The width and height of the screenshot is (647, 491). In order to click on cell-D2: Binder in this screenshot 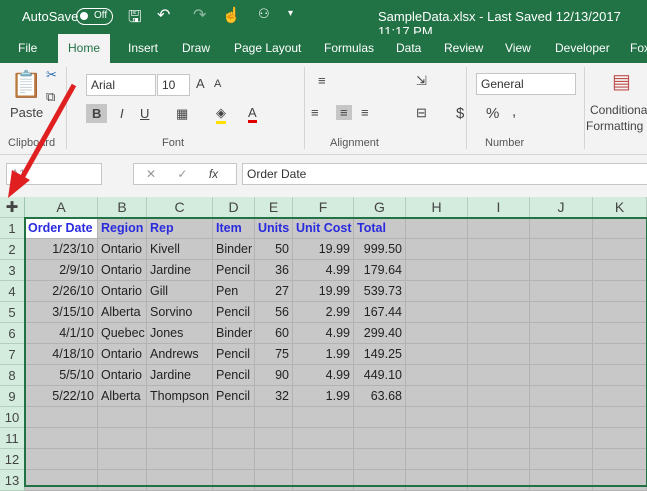, I will do `click(234, 249)`.